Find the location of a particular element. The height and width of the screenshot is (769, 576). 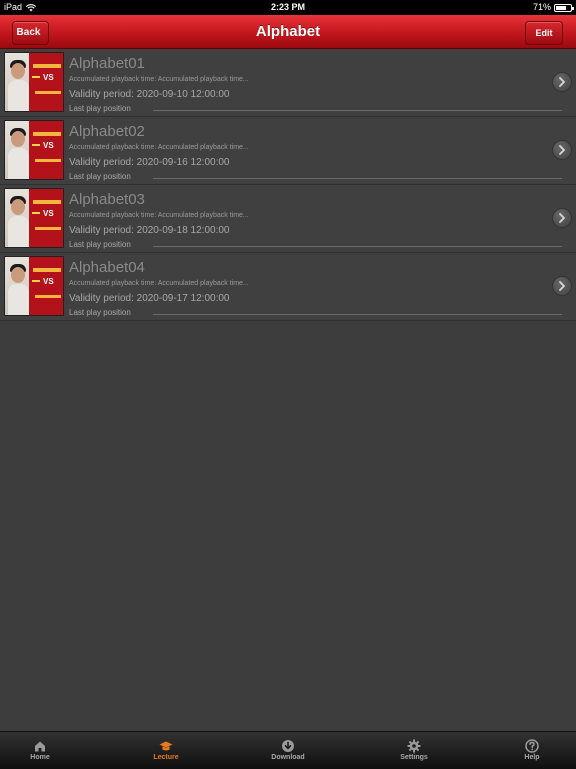

lecture-title: Alphabet01 is located at coordinates (107, 63).